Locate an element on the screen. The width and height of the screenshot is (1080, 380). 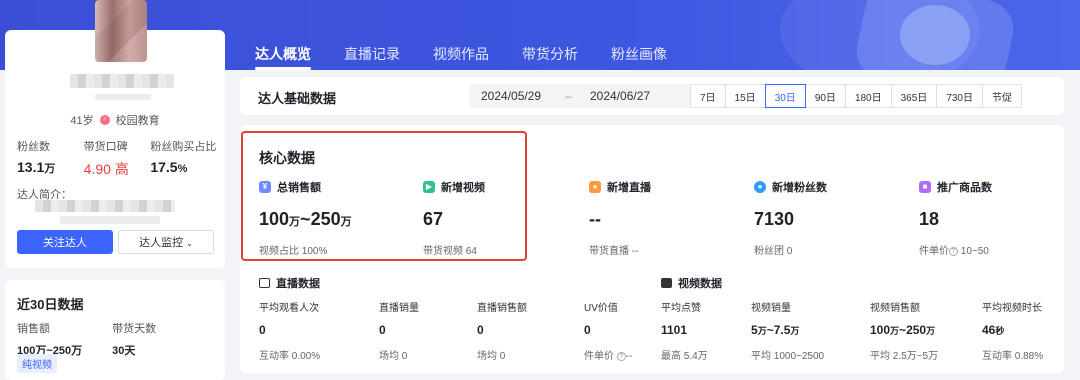
section-title: 达人基础数据 is located at coordinates (297, 98).